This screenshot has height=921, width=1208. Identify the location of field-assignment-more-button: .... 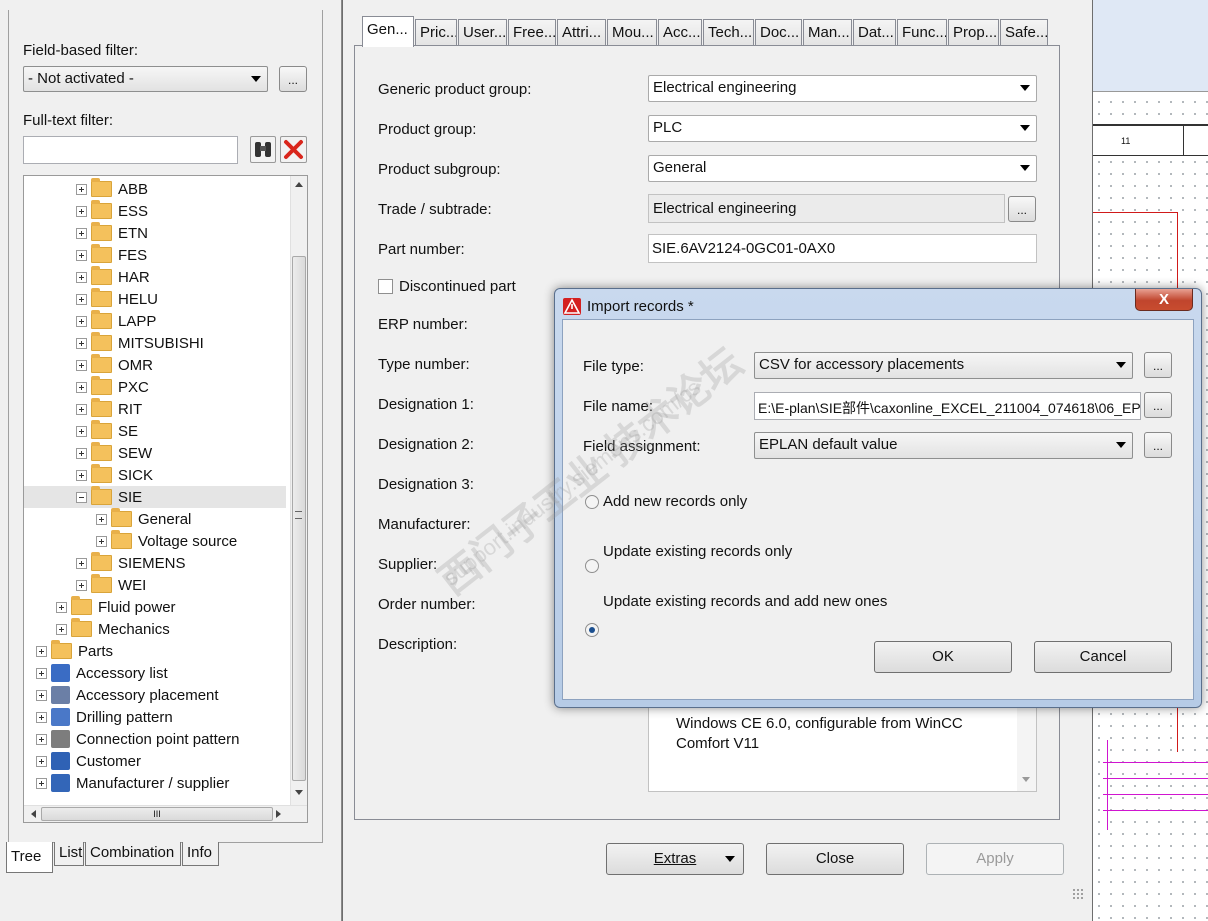
(1158, 445).